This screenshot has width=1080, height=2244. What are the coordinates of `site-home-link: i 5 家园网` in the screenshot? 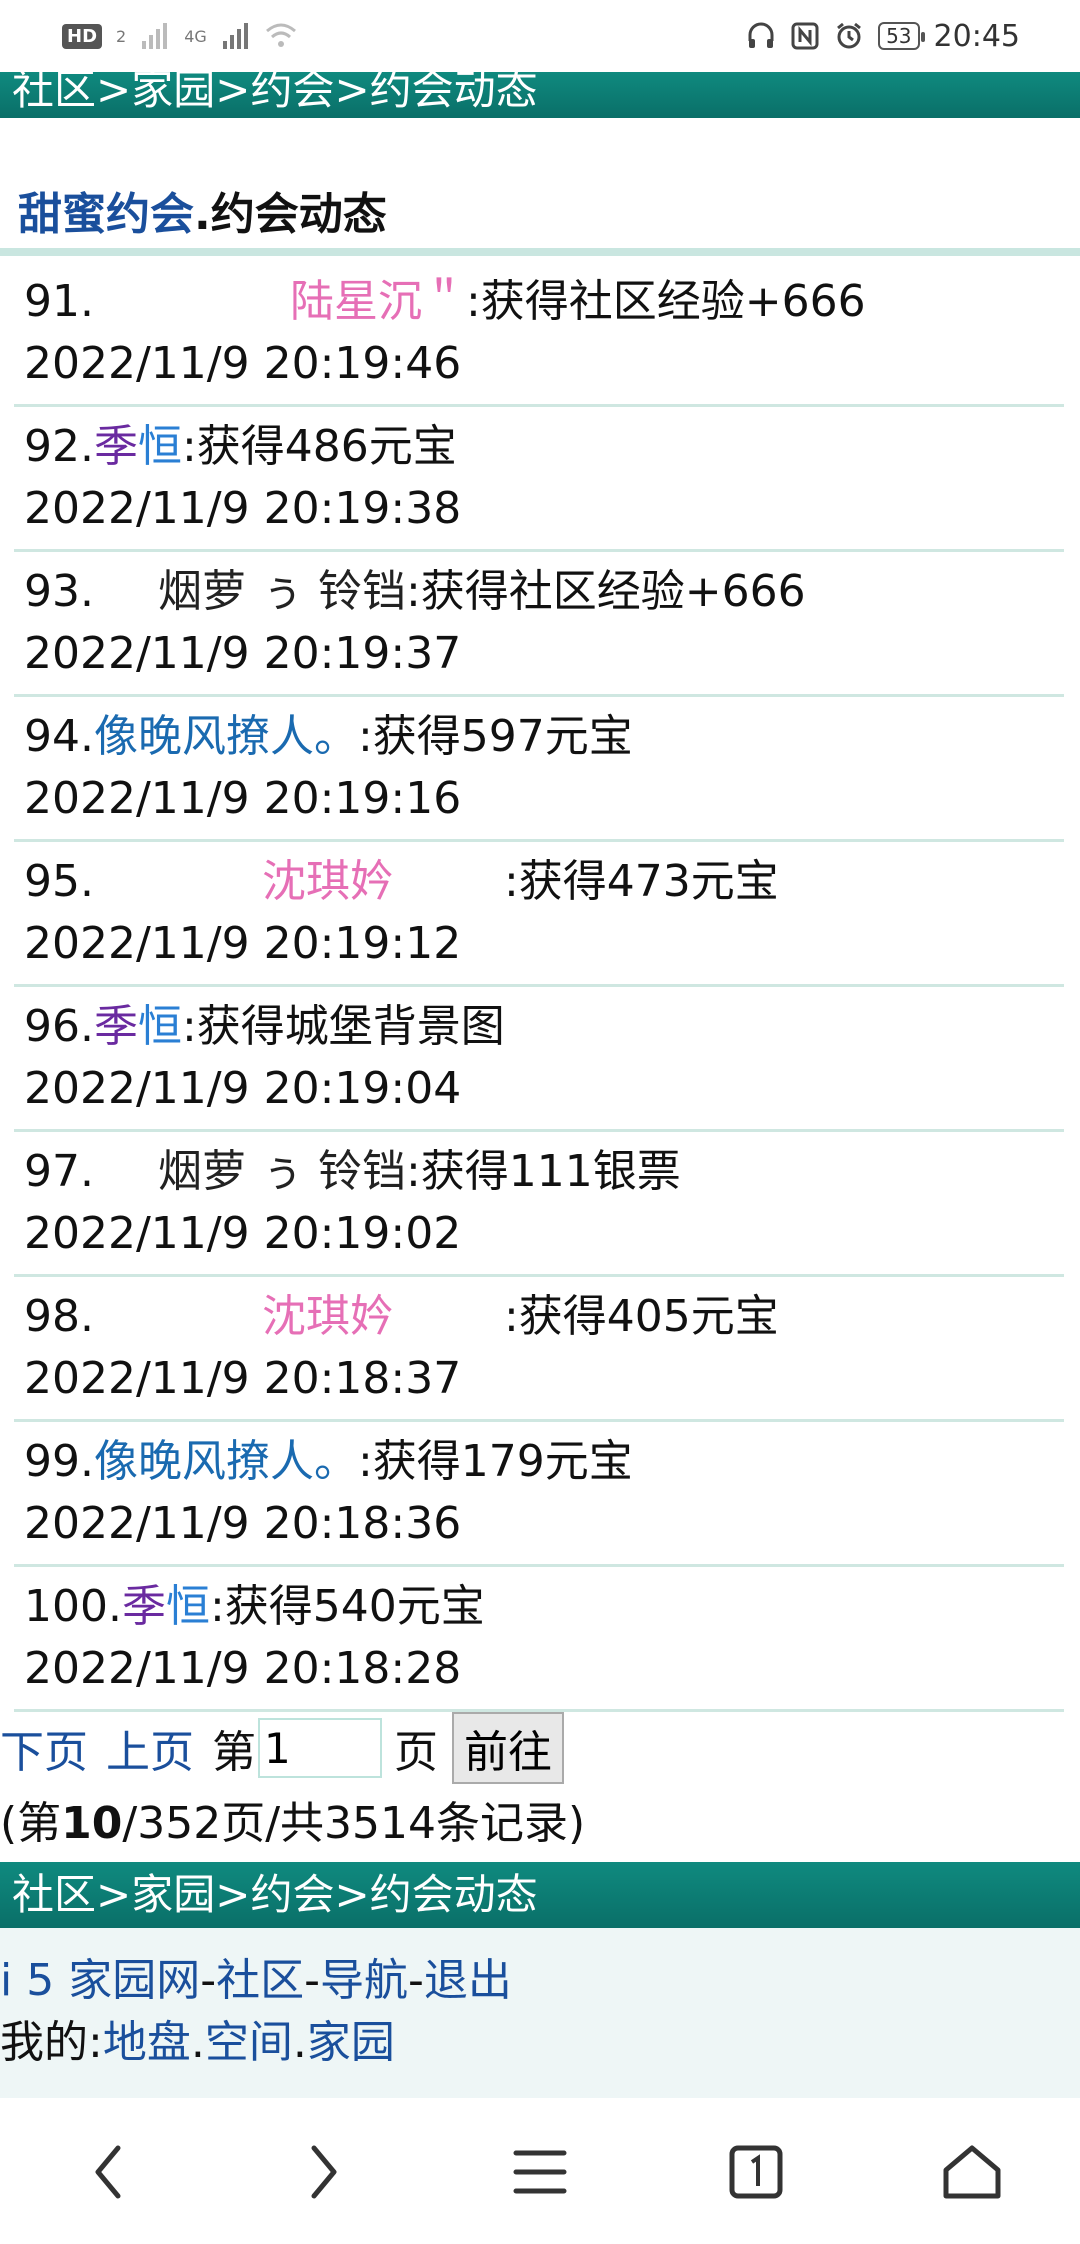 It's located at (100, 1980).